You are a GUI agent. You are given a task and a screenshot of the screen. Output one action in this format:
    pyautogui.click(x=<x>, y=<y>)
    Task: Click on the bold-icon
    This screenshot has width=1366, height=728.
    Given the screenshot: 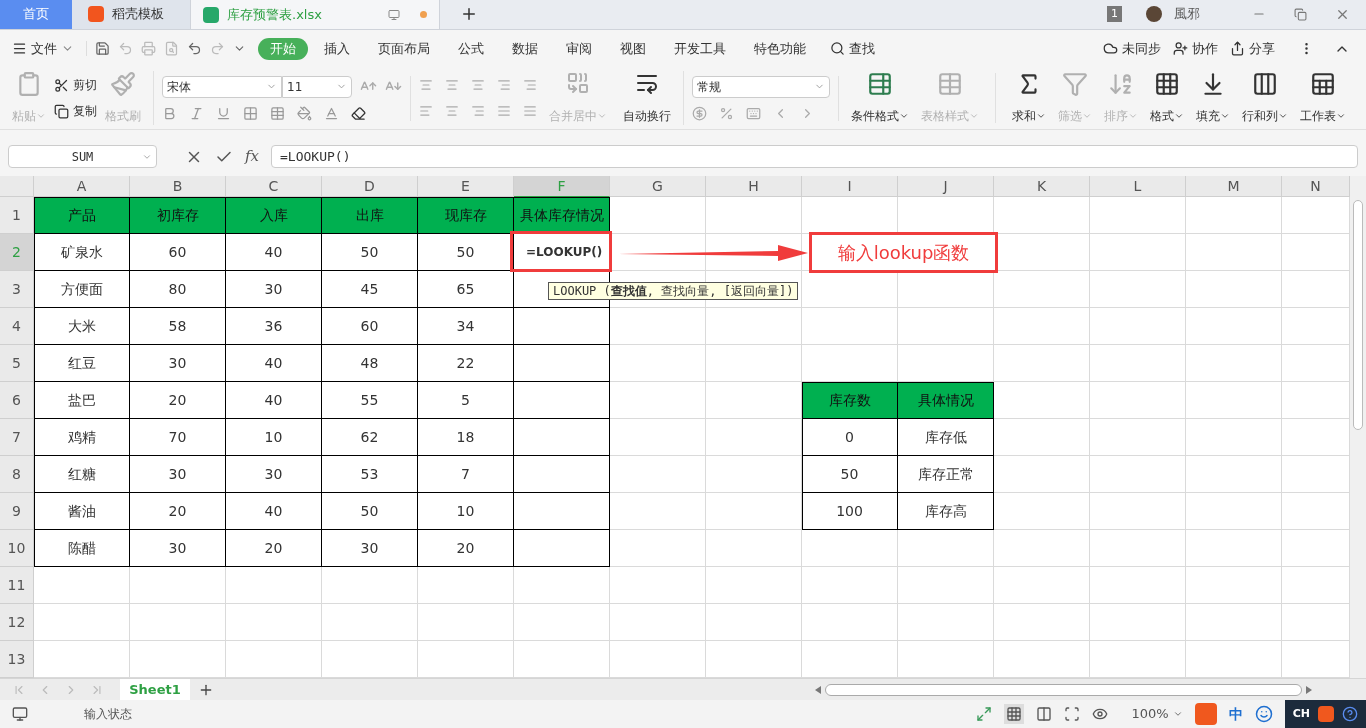 What is the action you would take?
    pyautogui.click(x=169, y=113)
    